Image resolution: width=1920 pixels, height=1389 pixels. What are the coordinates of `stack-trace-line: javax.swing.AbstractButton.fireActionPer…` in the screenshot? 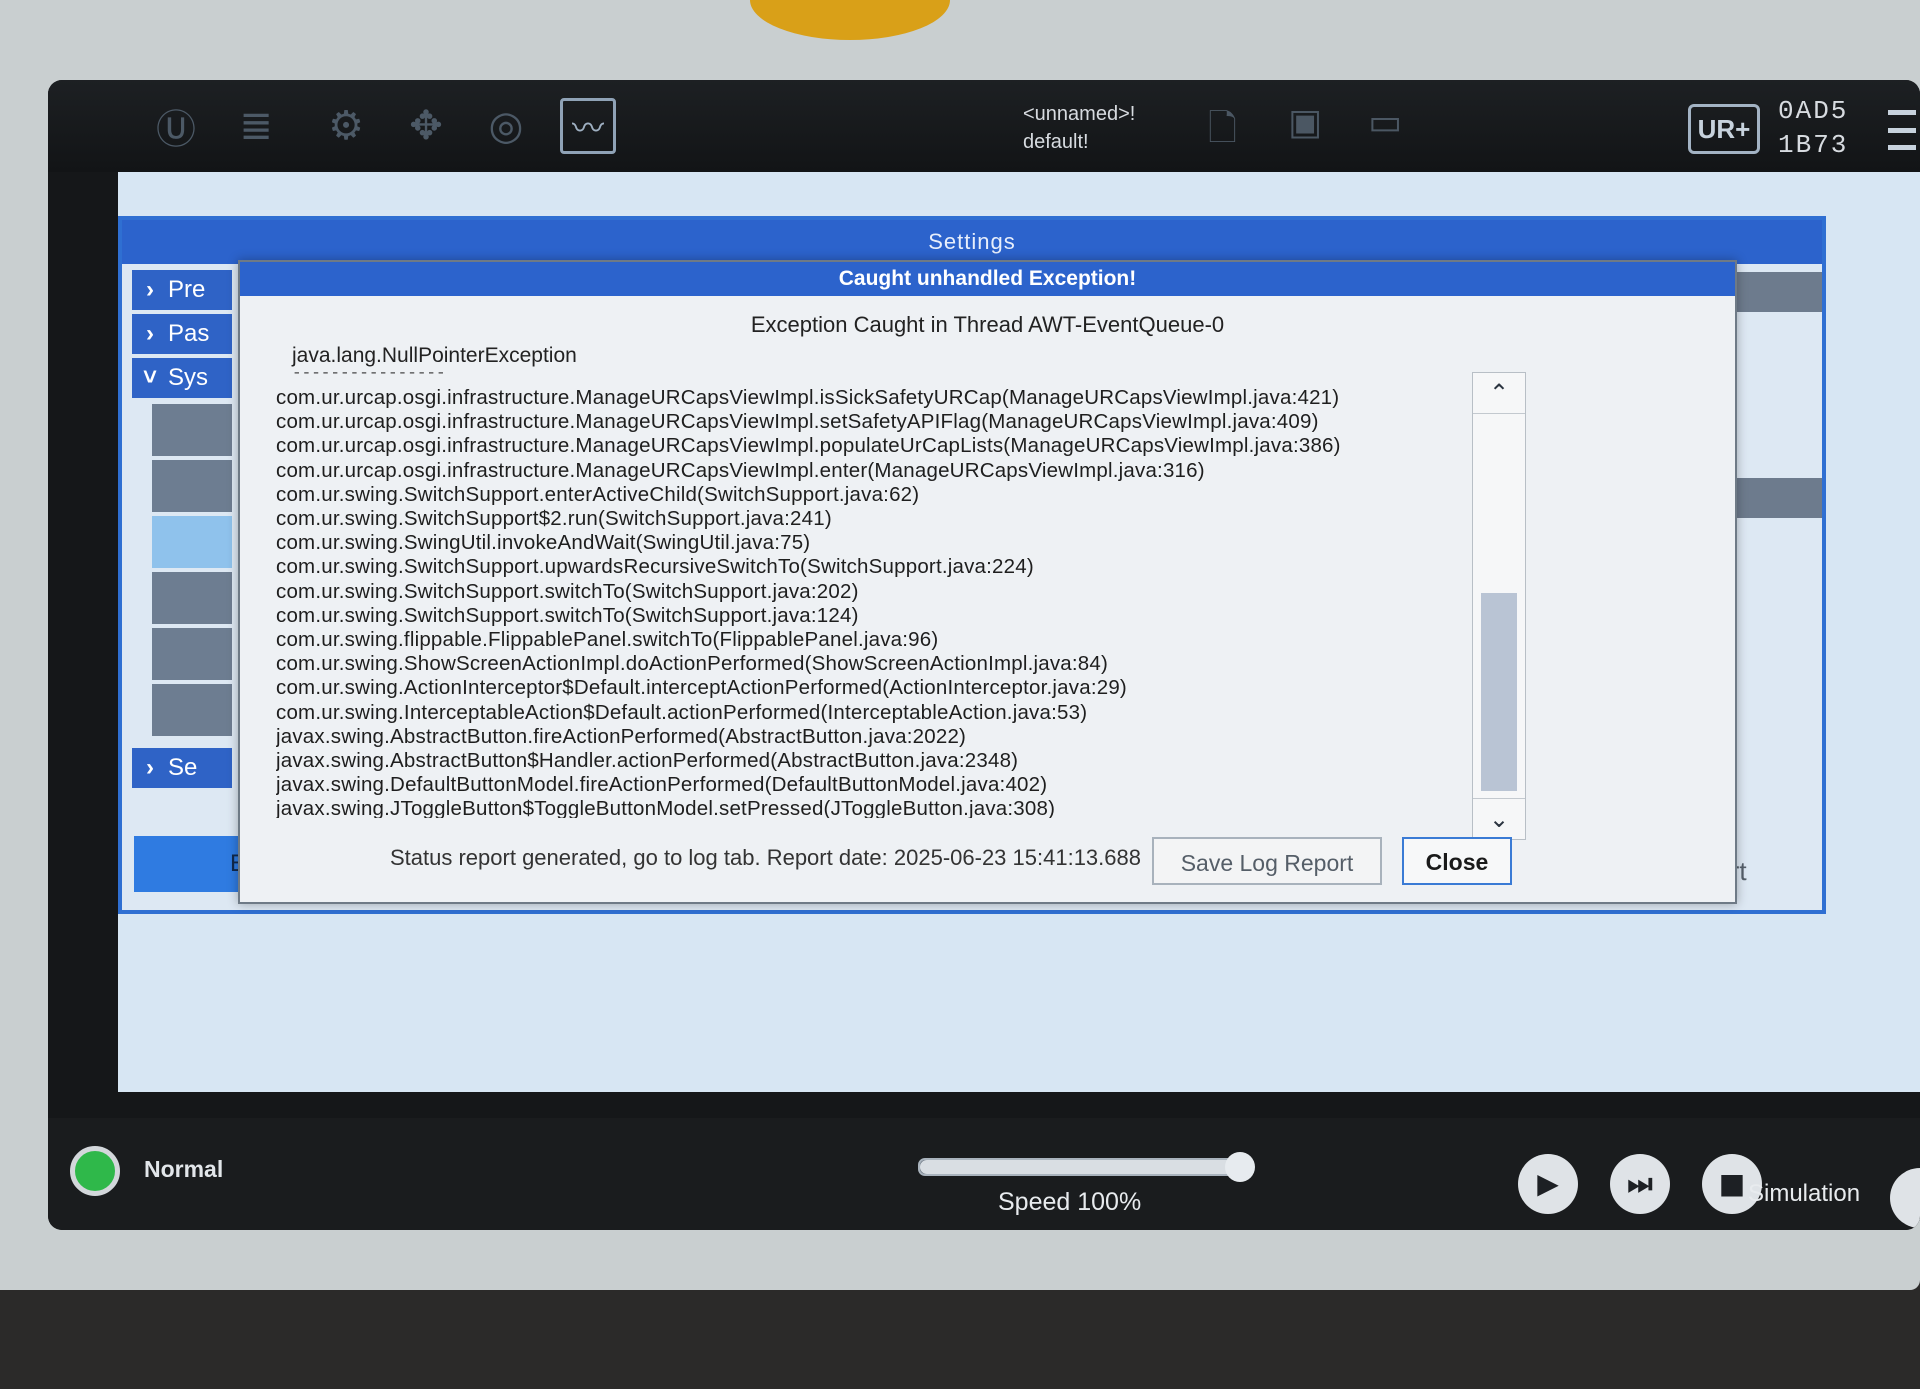 It's located at (621, 736).